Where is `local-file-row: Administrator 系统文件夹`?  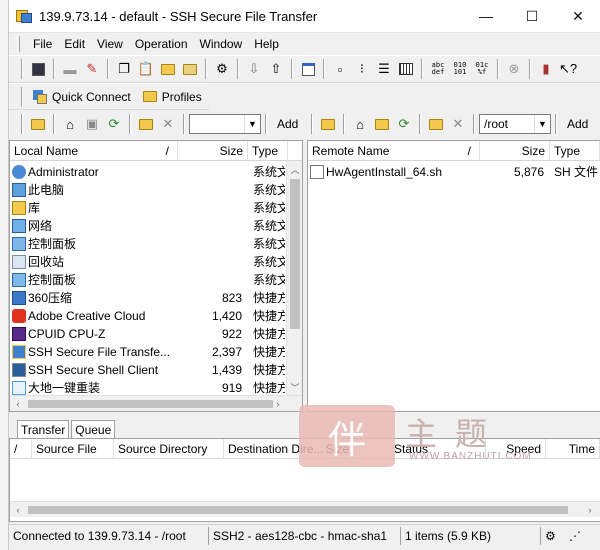
local-file-row: Administrator 系统文件夹 is located at coordinates (148, 172).